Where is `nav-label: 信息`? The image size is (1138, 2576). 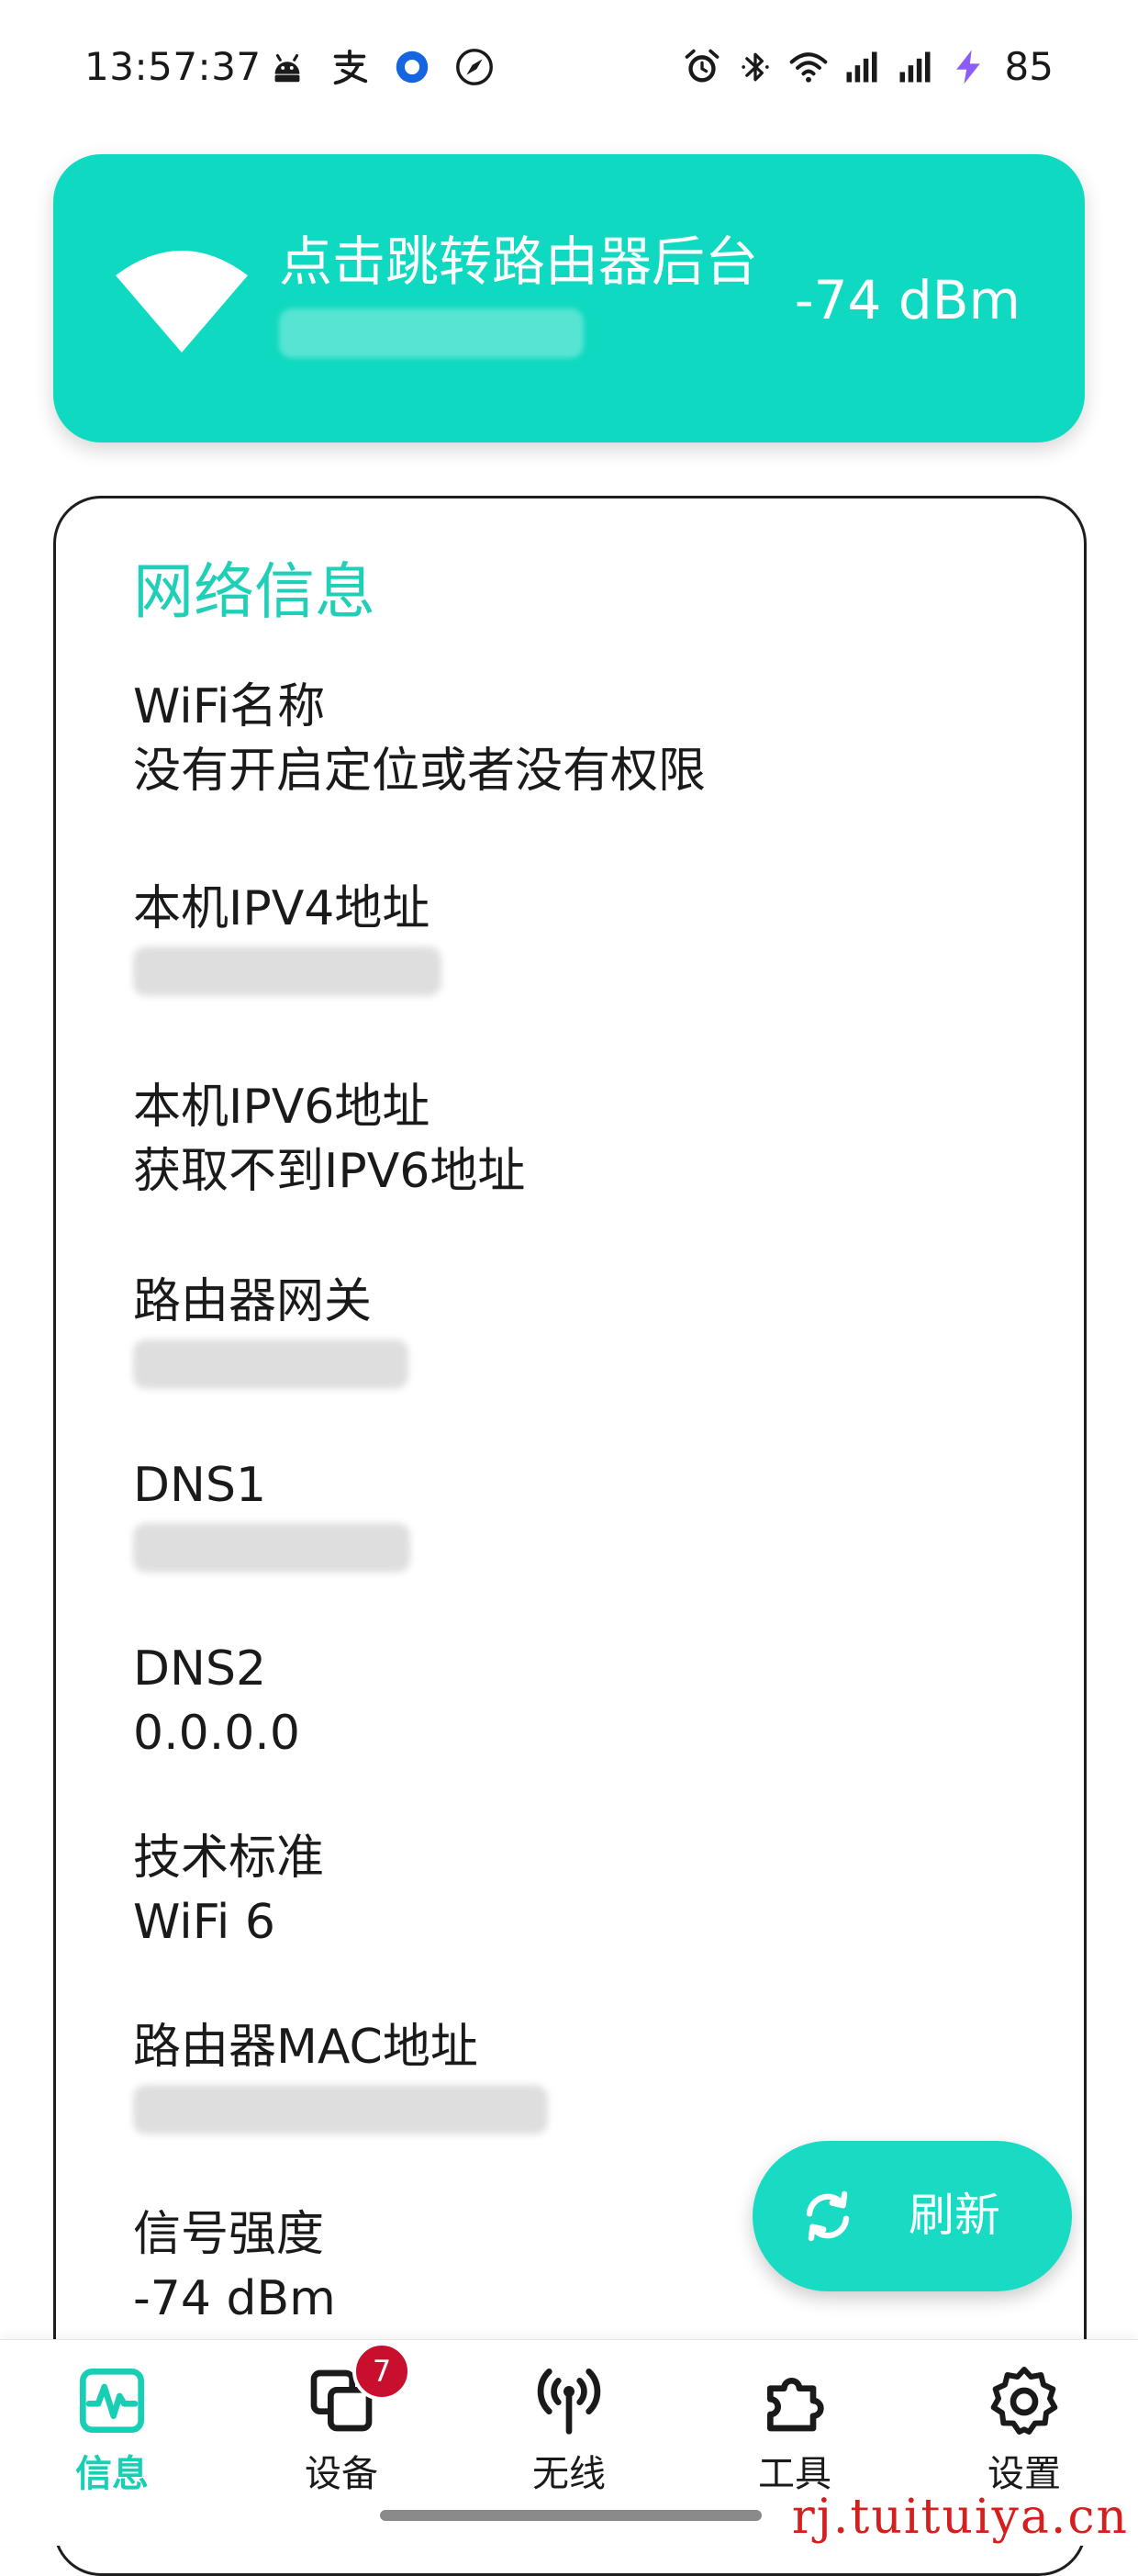 nav-label: 信息 is located at coordinates (112, 2474).